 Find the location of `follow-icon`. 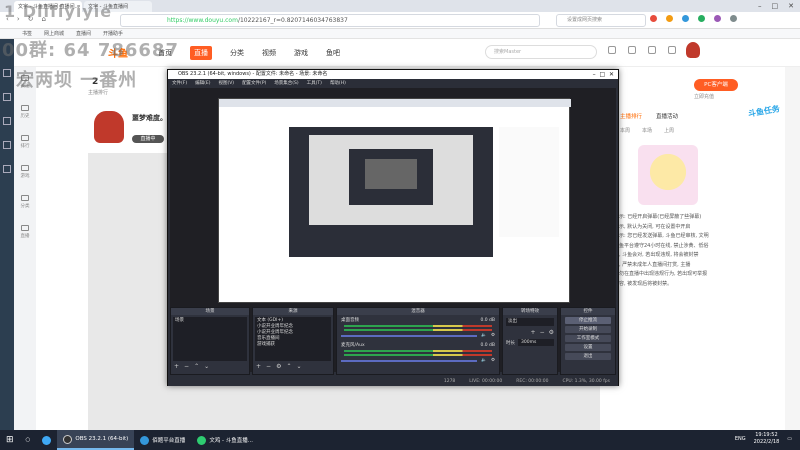

follow-icon is located at coordinates (632, 50).